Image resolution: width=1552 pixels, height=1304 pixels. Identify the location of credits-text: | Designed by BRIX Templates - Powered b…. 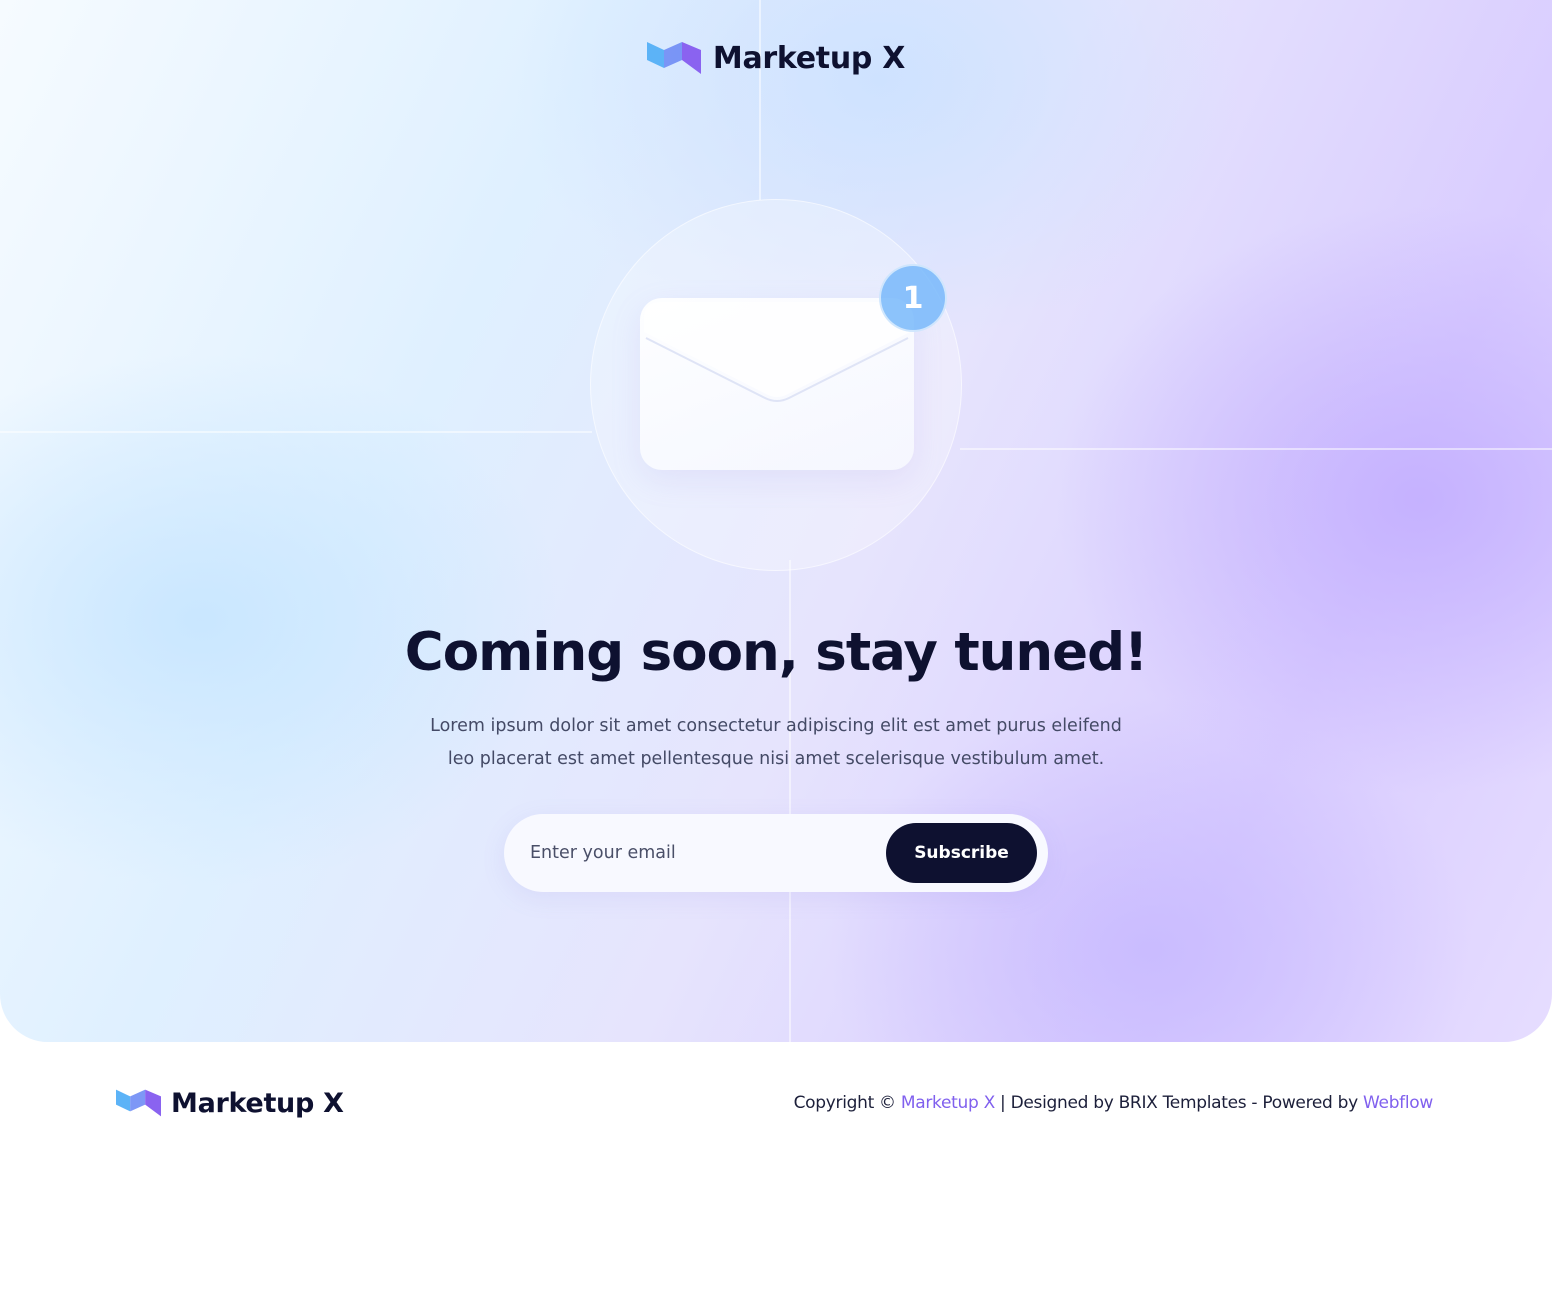
(1179, 1103).